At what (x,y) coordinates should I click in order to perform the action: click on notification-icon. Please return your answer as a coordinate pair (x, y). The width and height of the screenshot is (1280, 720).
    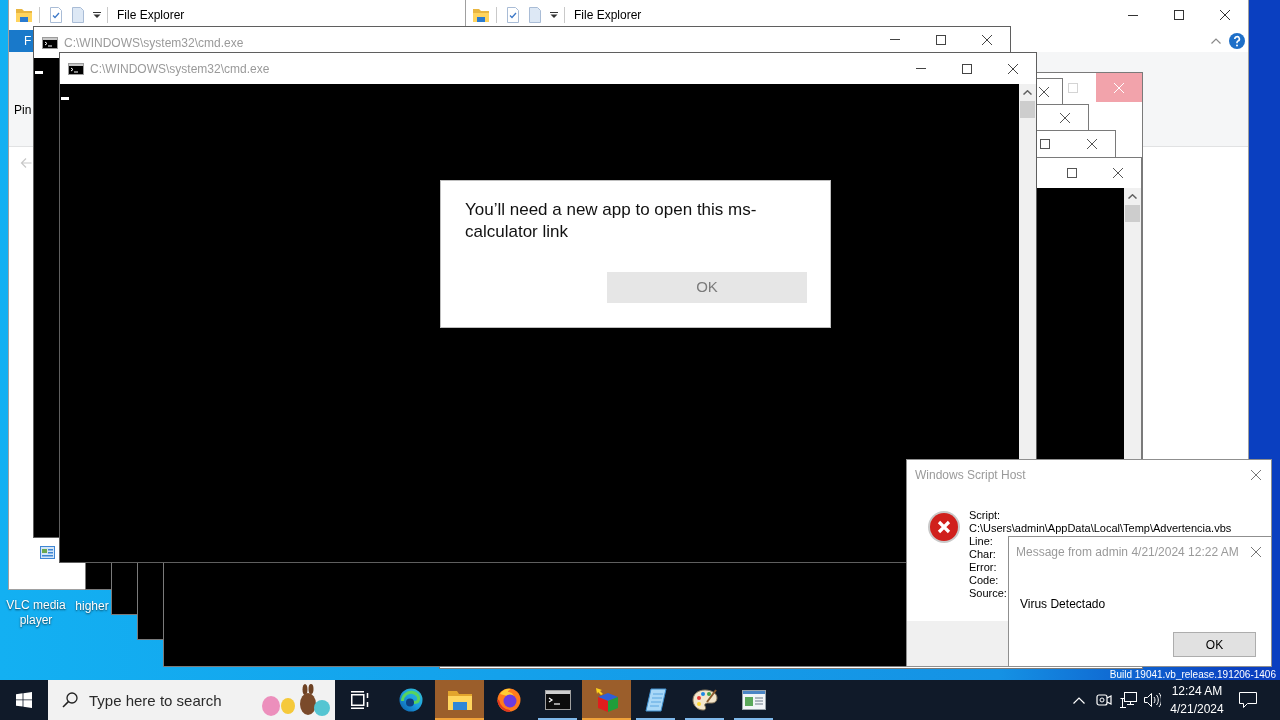
    Looking at the image, I should click on (1248, 700).